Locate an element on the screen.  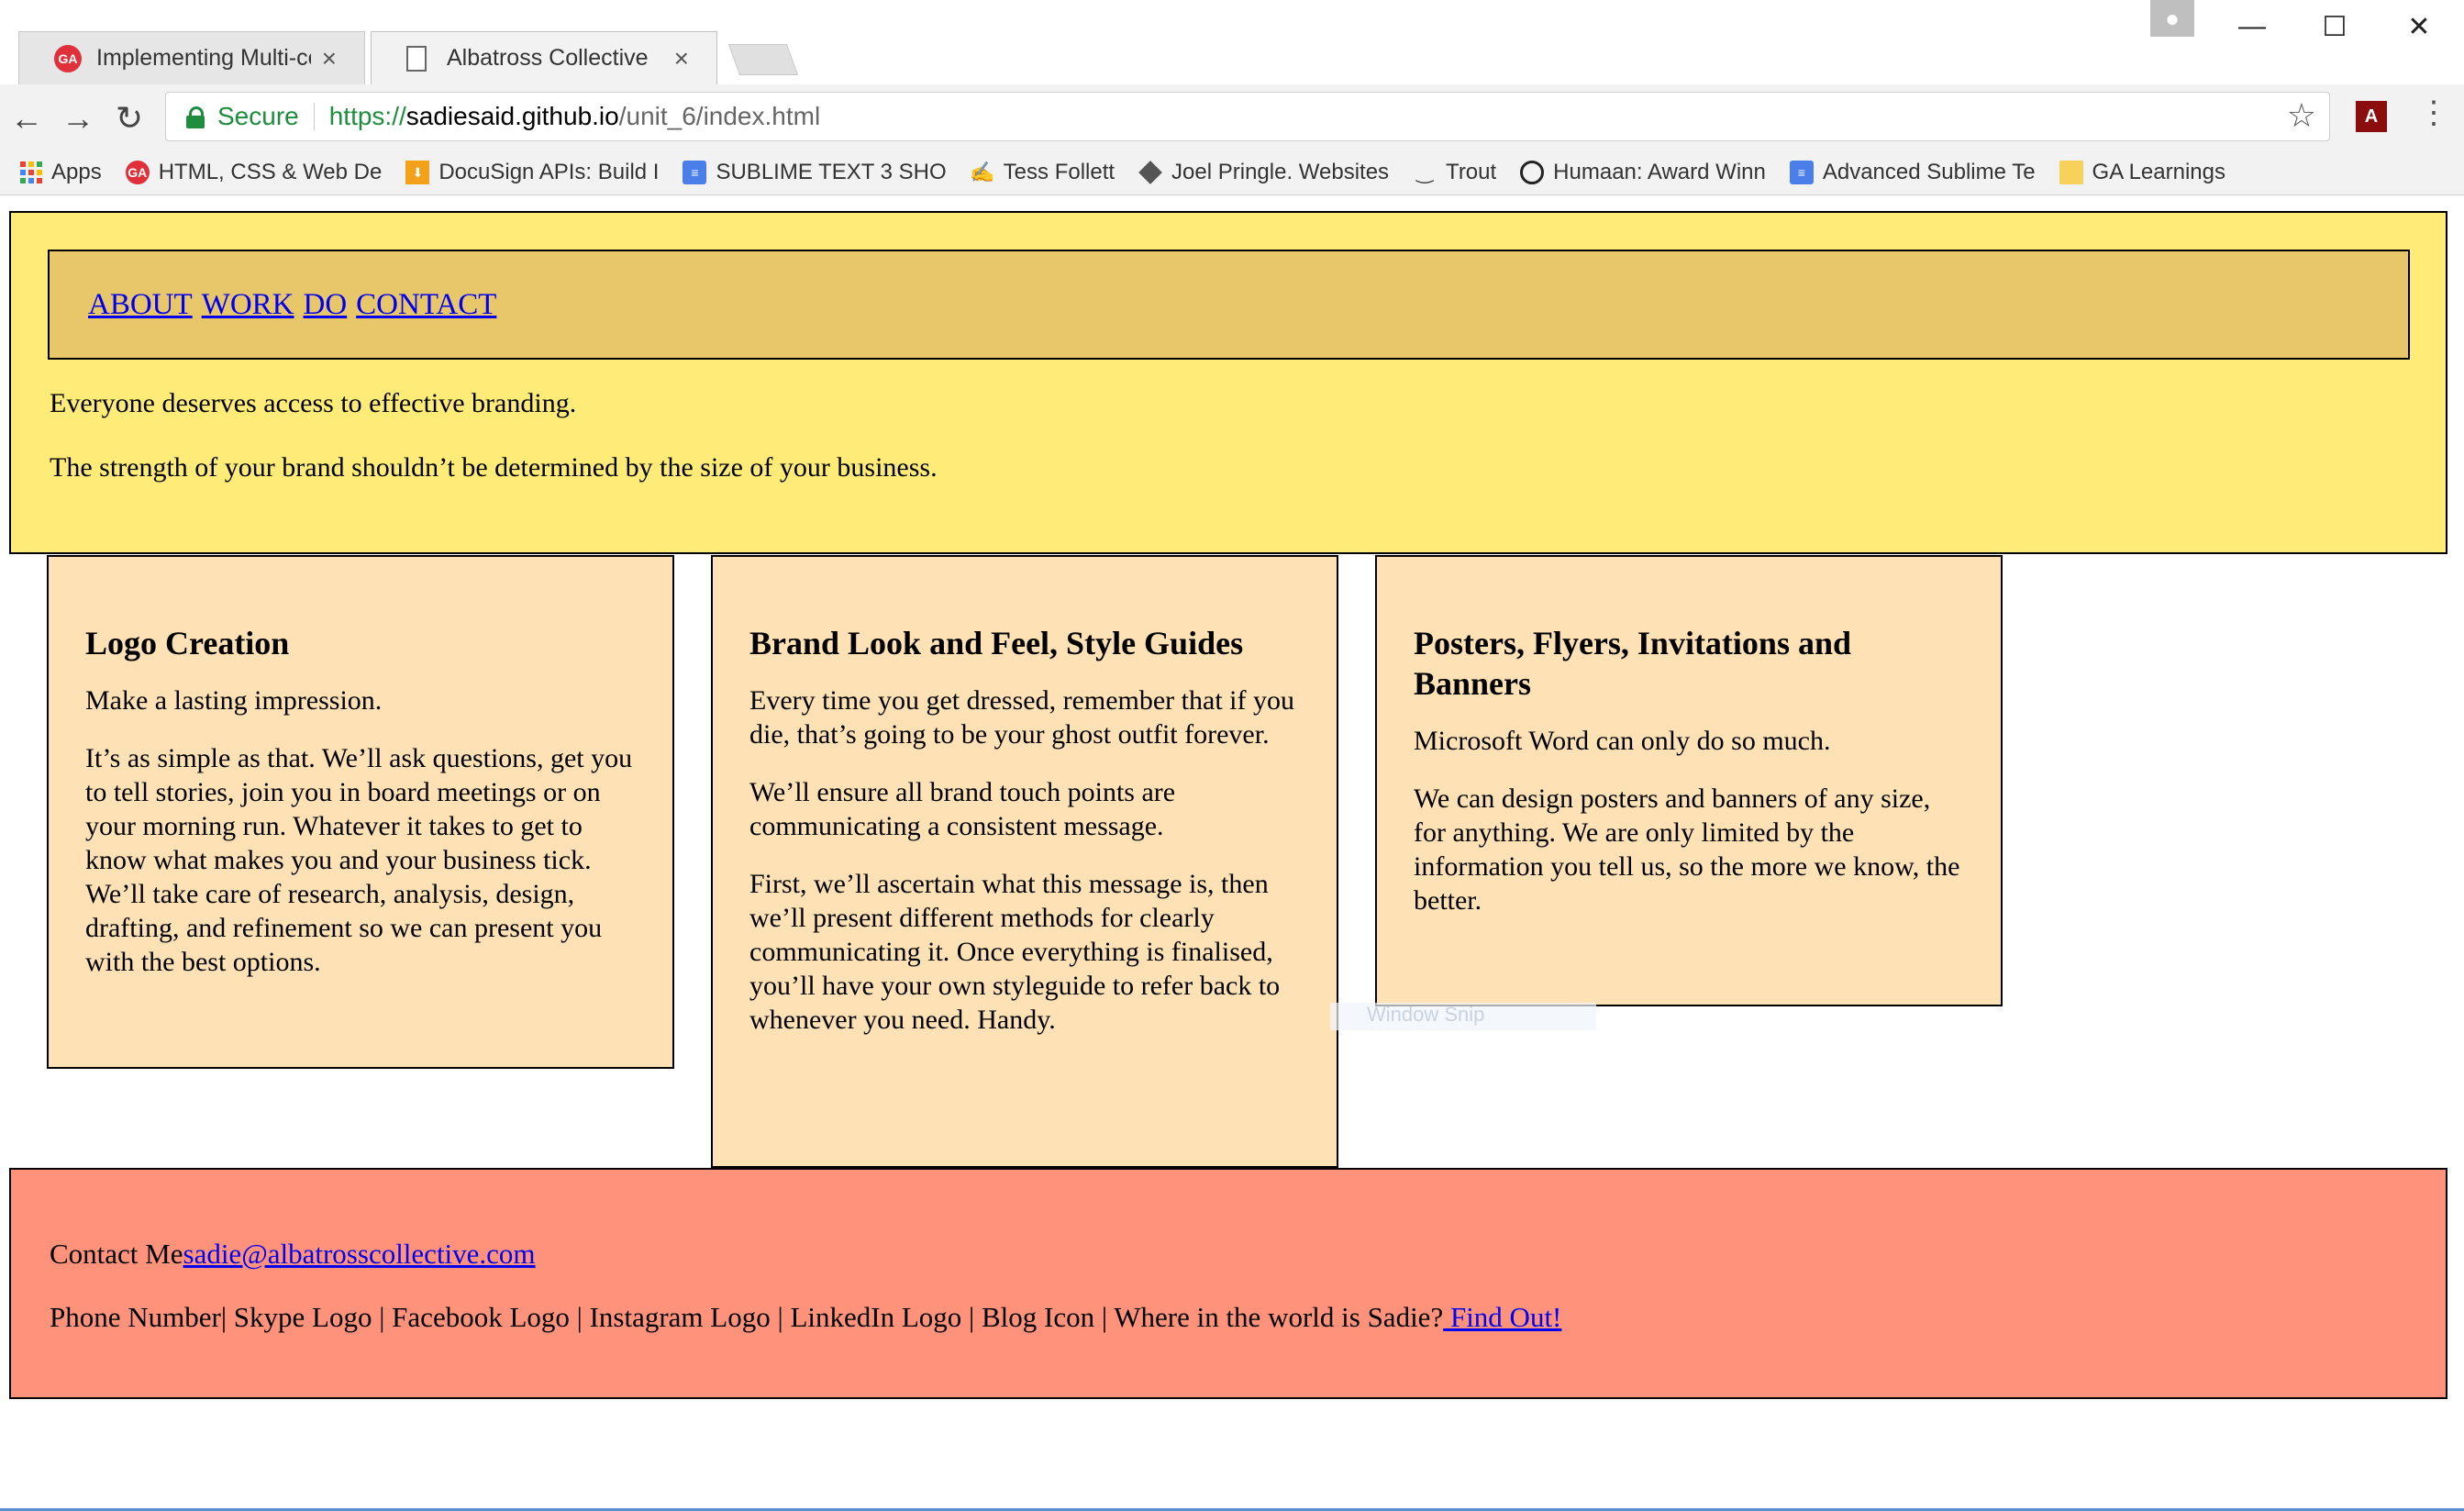
apps-icon is located at coordinates (31, 172).